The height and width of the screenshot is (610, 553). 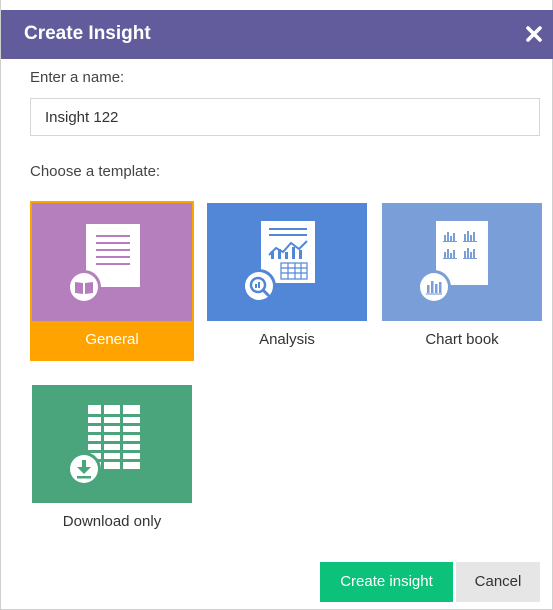 I want to click on template-download-only: Download only, so click(x=112, y=463).